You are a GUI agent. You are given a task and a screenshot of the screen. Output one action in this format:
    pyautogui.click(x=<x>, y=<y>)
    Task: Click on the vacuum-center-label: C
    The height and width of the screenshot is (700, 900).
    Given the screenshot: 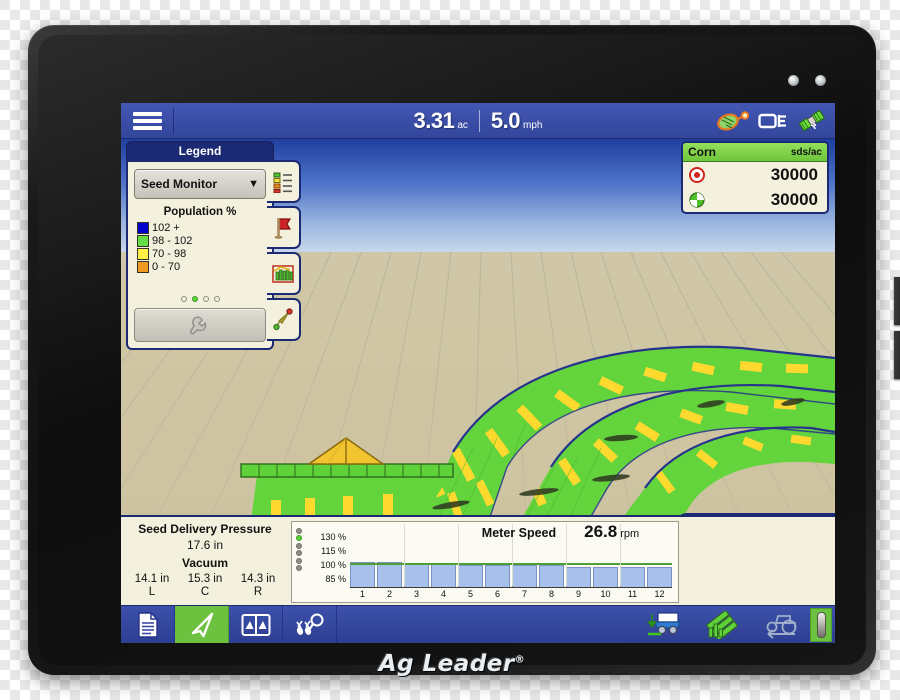 What is the action you would take?
    pyautogui.click(x=205, y=592)
    